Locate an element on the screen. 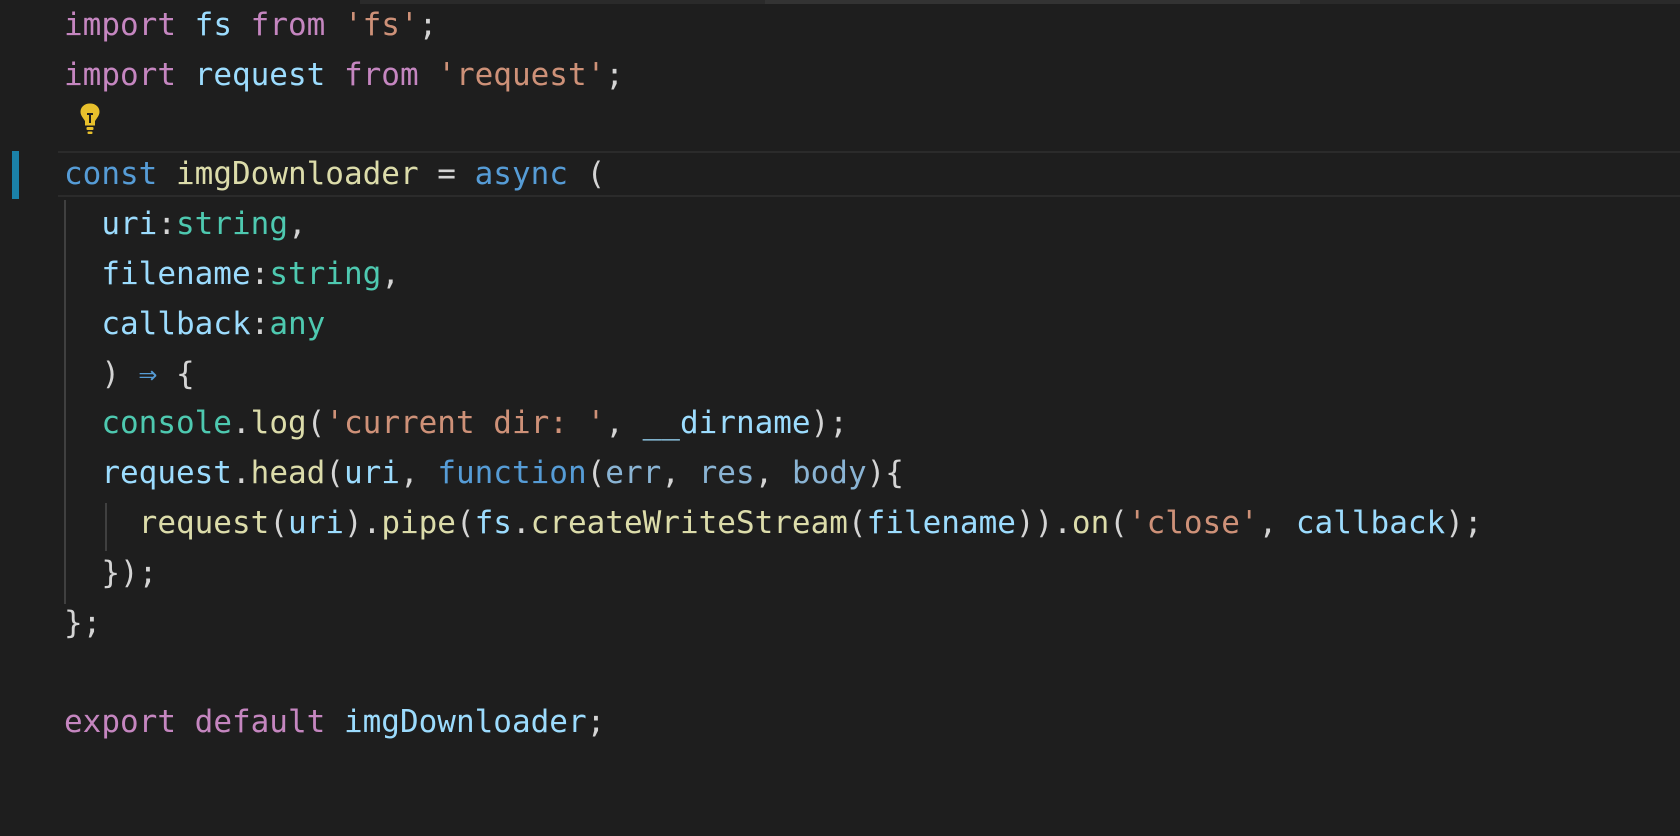  code-line: ) ⇒ { is located at coordinates (129, 374).